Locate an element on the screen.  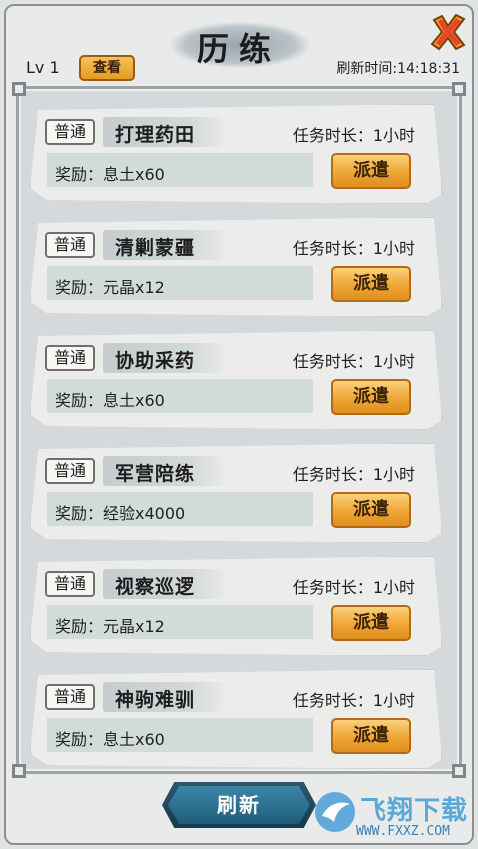
task-name: 清剿蒙疆 is located at coordinates (155, 248).